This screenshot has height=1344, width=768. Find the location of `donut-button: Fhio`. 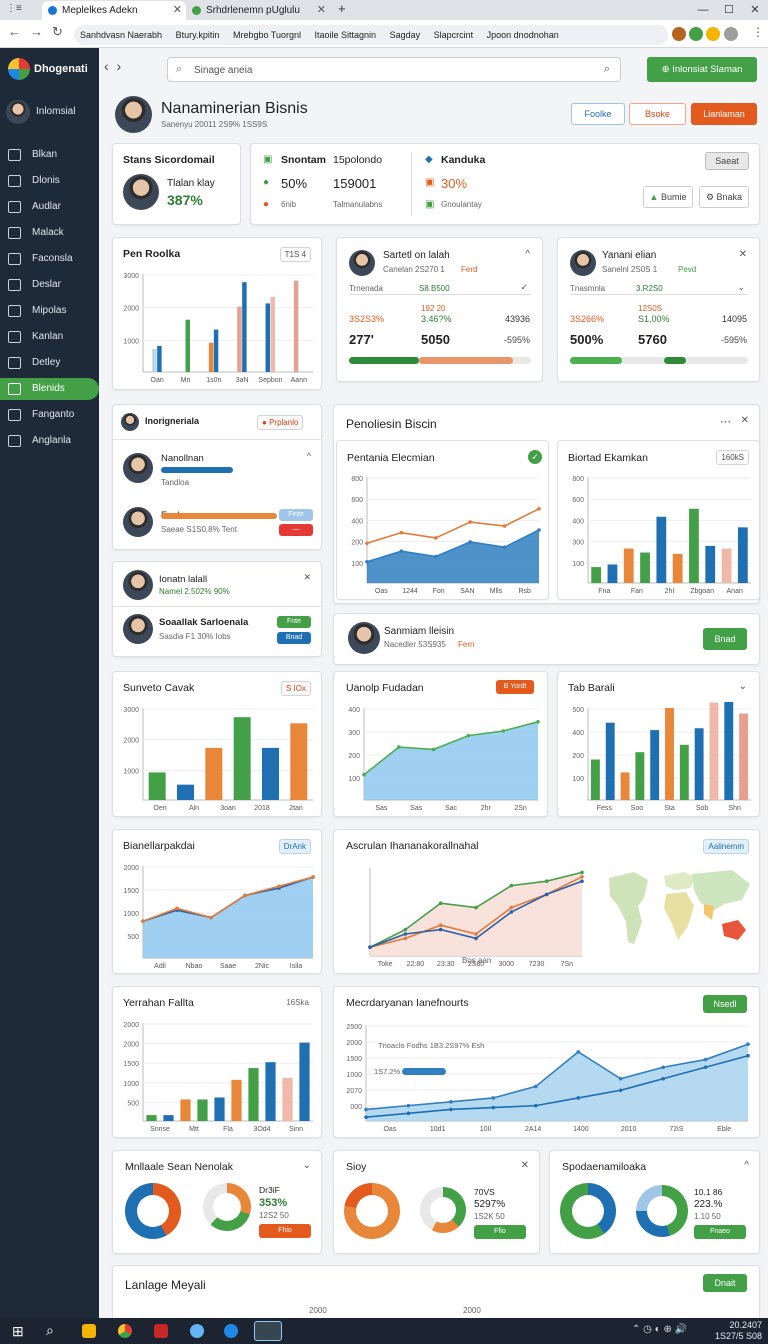

donut-button: Fhio is located at coordinates (285, 1231).